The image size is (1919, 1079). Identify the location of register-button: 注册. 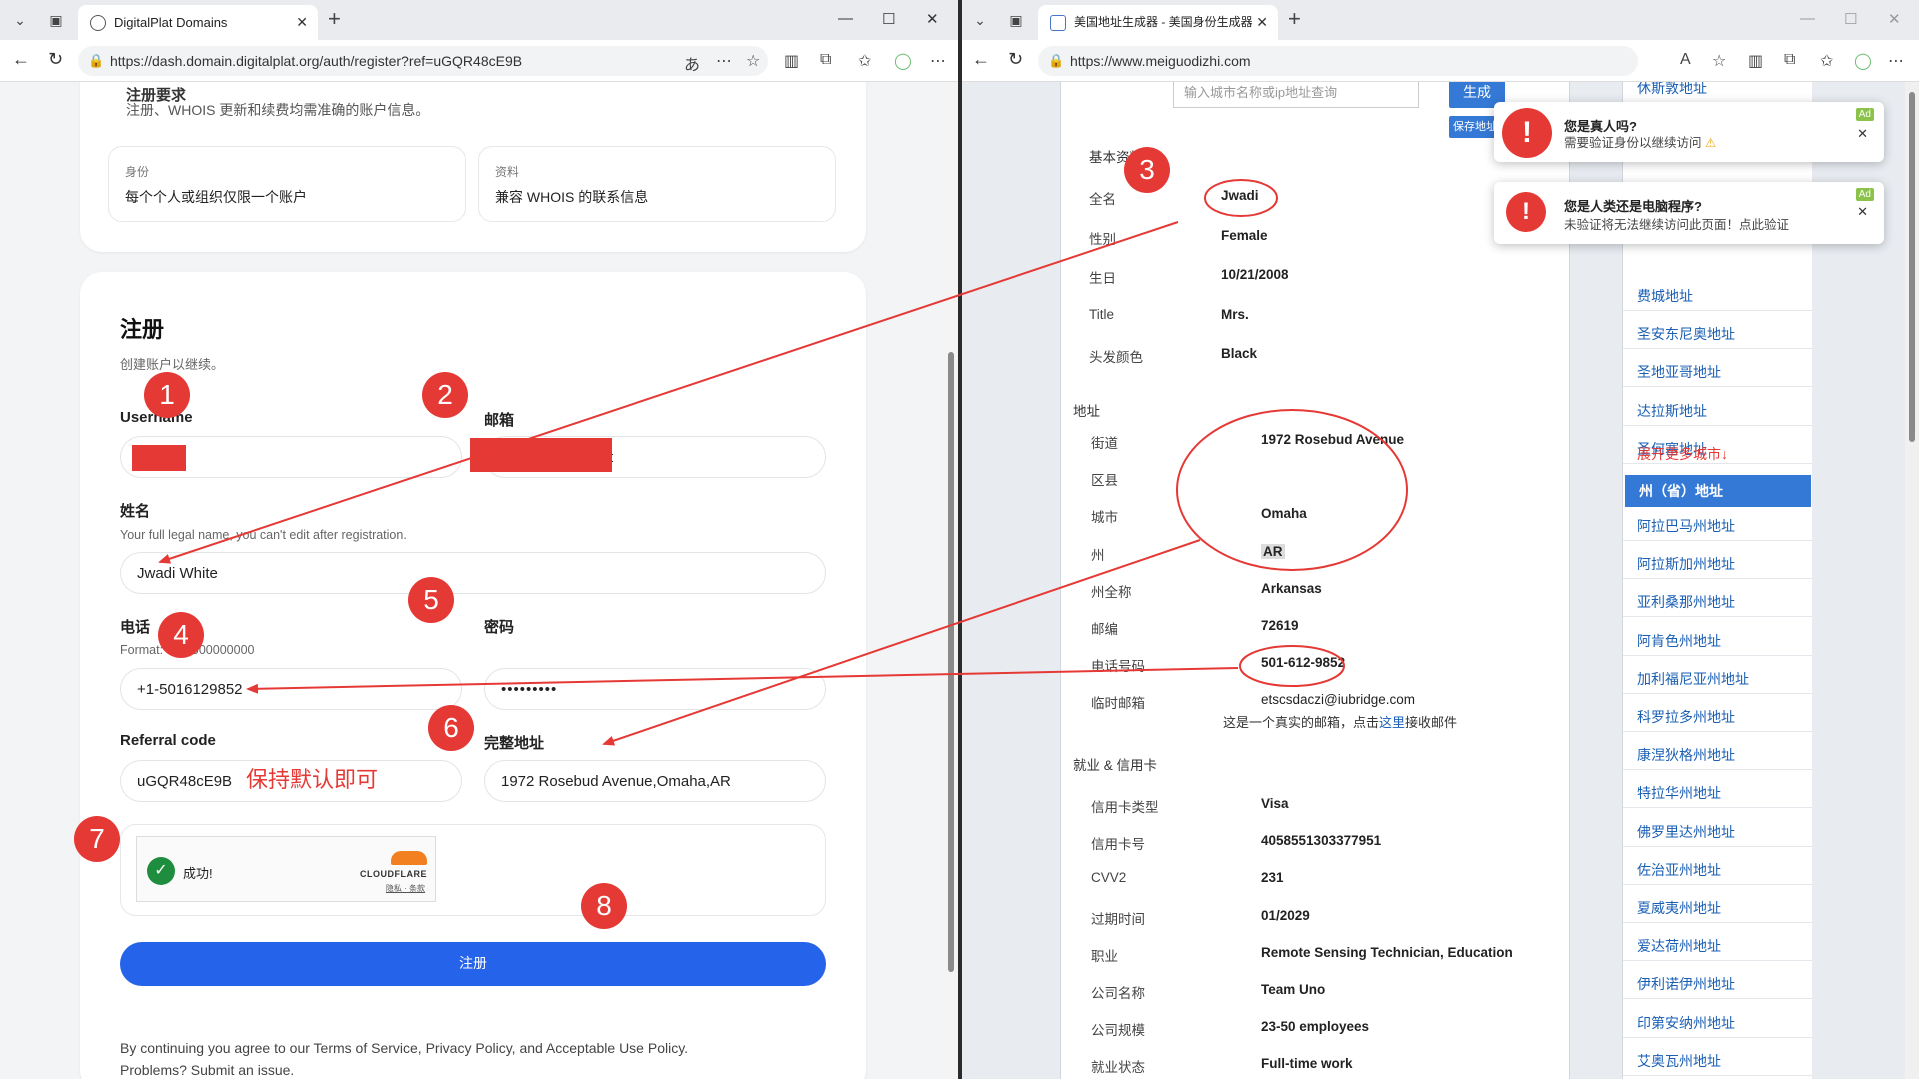
(473, 964).